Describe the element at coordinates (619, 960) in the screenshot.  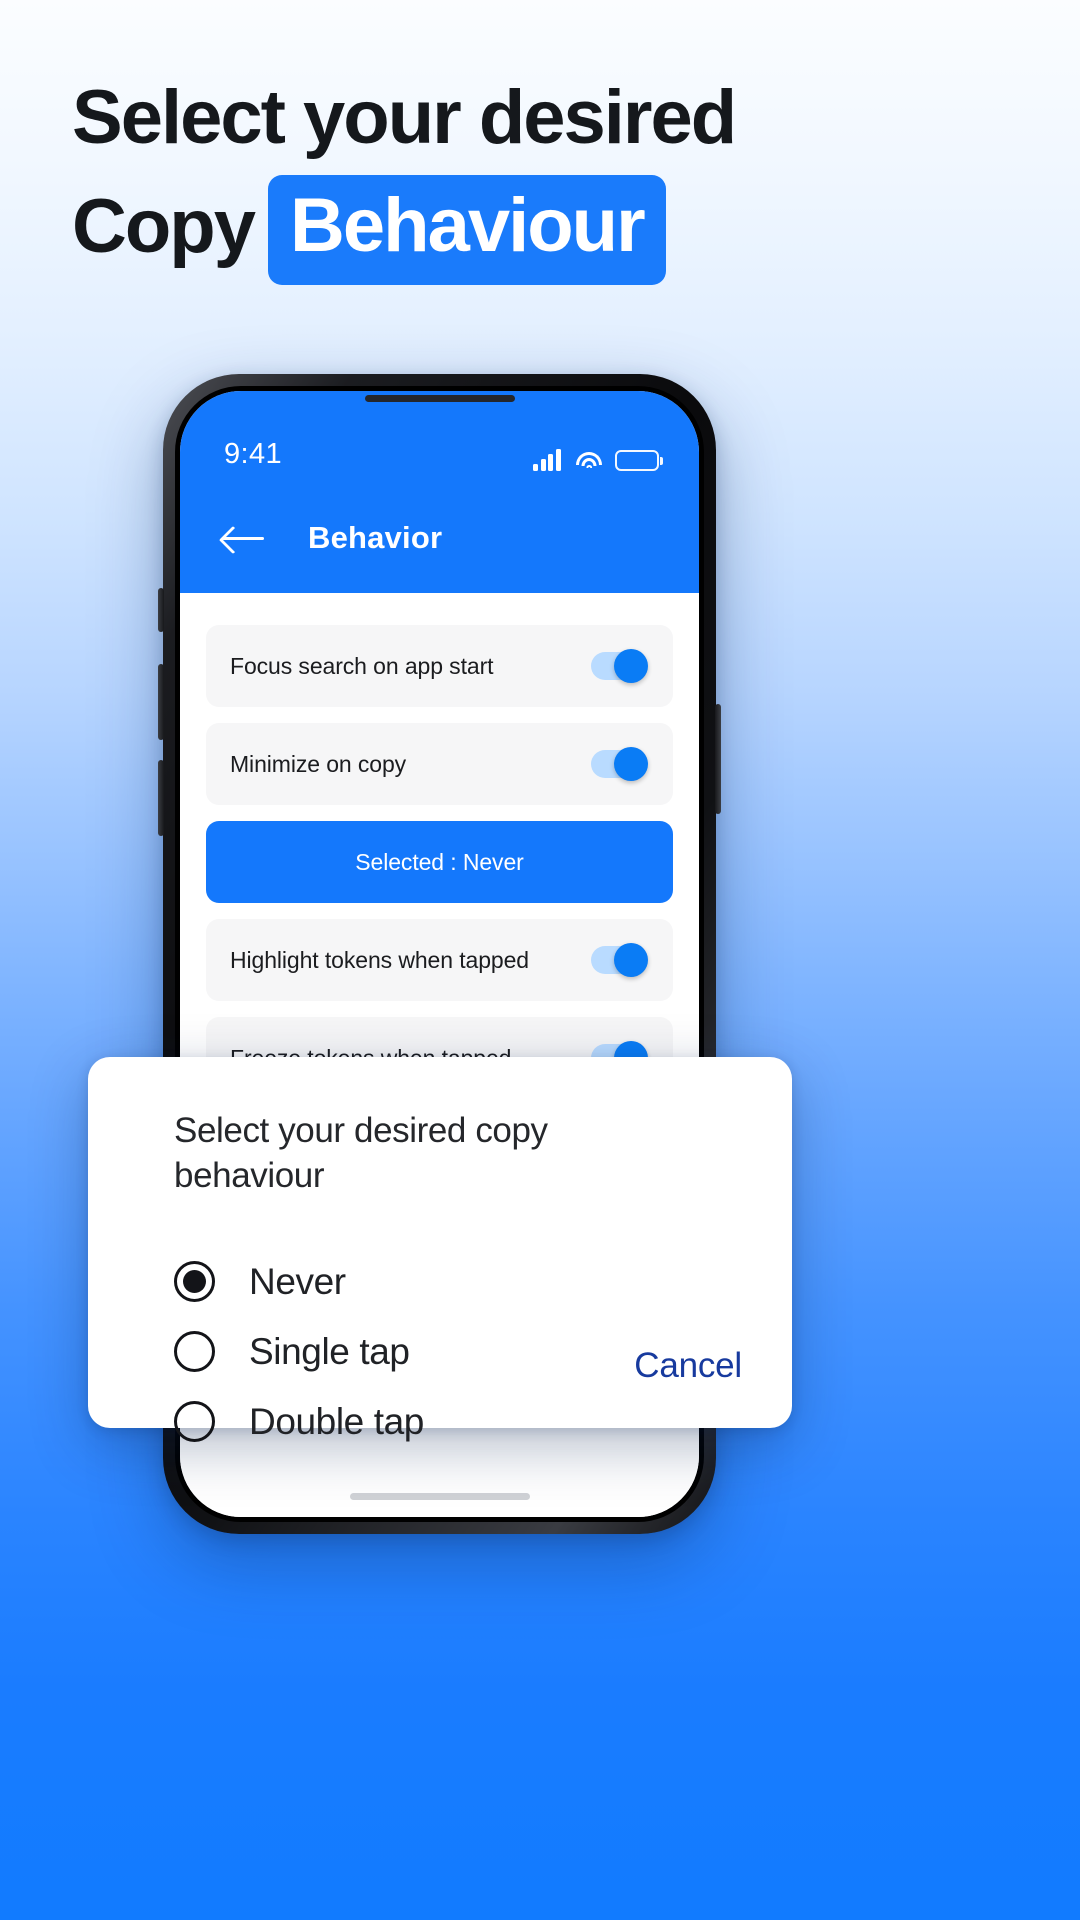
I see `toggle-highlight-tokens` at that location.